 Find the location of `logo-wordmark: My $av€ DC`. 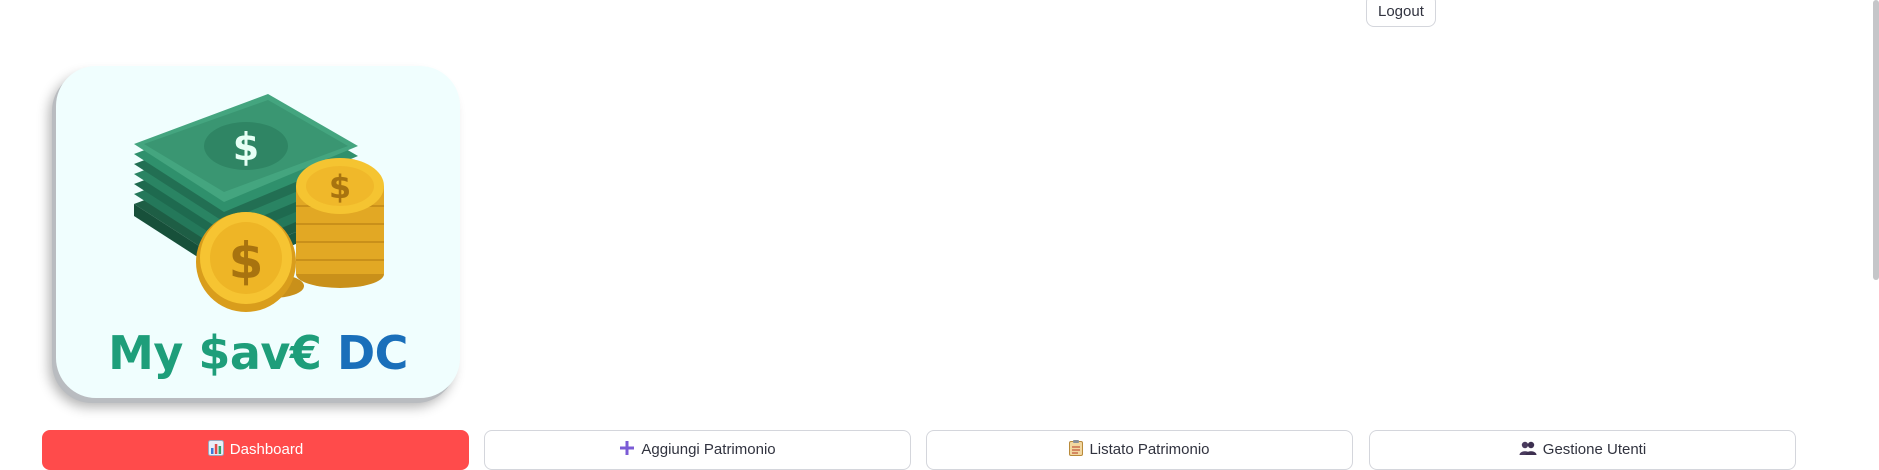

logo-wordmark: My $av€ DC is located at coordinates (258, 353).